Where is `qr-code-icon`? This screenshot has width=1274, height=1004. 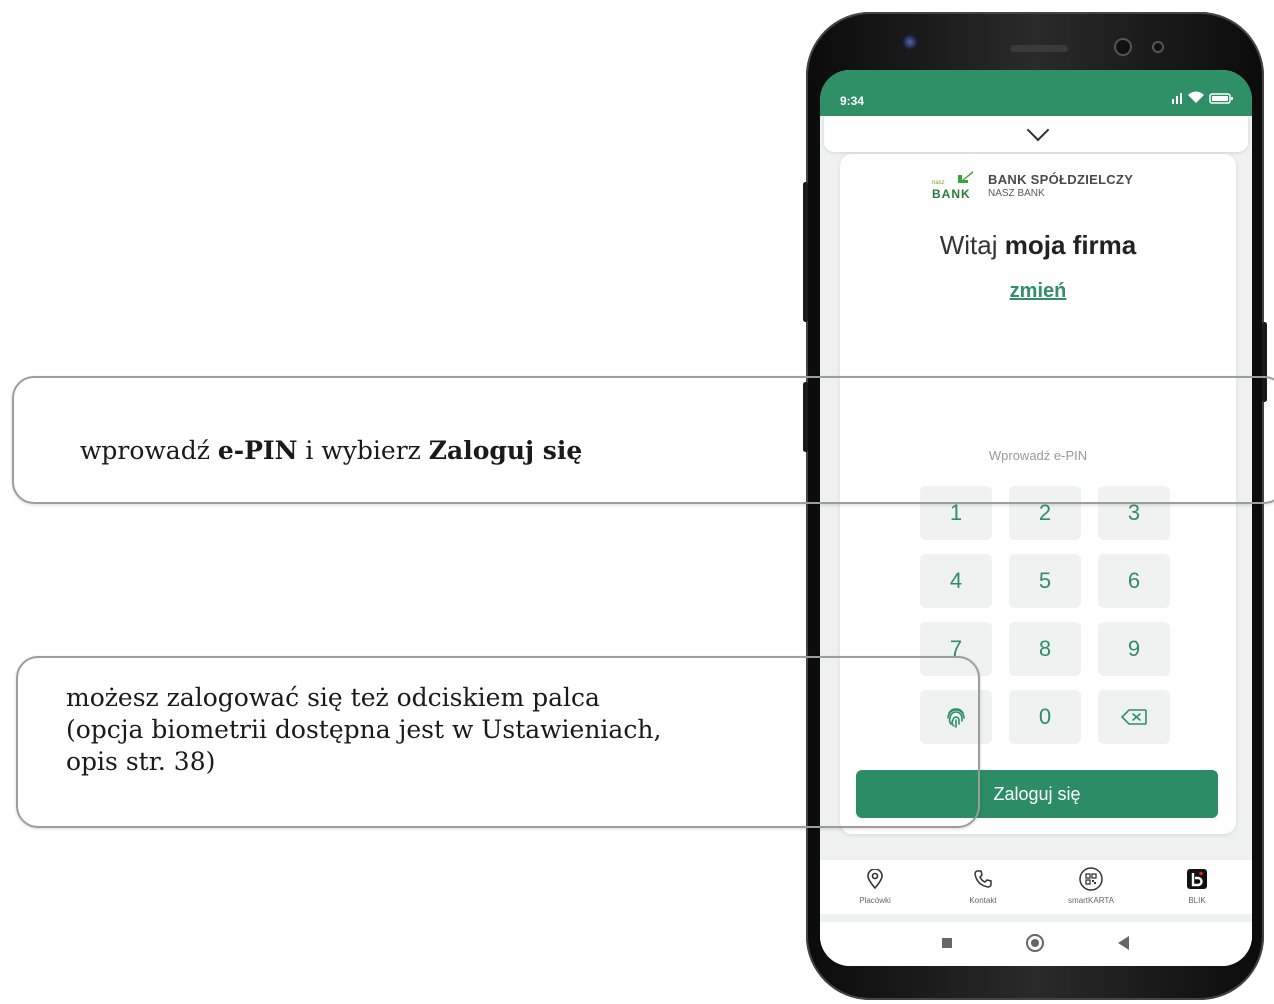
qr-code-icon is located at coordinates (1091, 879).